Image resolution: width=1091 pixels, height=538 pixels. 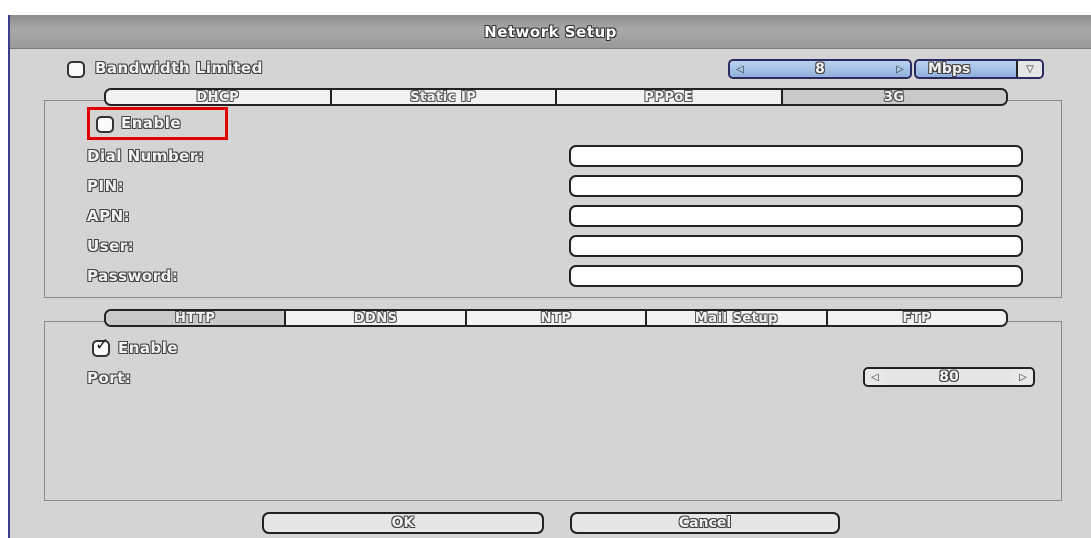 What do you see at coordinates (4, 269) in the screenshot?
I see `left-edge` at bounding box center [4, 269].